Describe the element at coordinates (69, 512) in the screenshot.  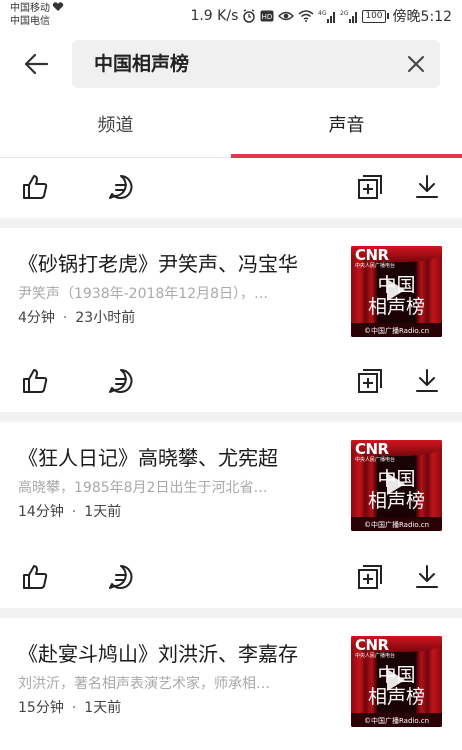
I see `item-meta: 14分钟 · 1天前` at that location.